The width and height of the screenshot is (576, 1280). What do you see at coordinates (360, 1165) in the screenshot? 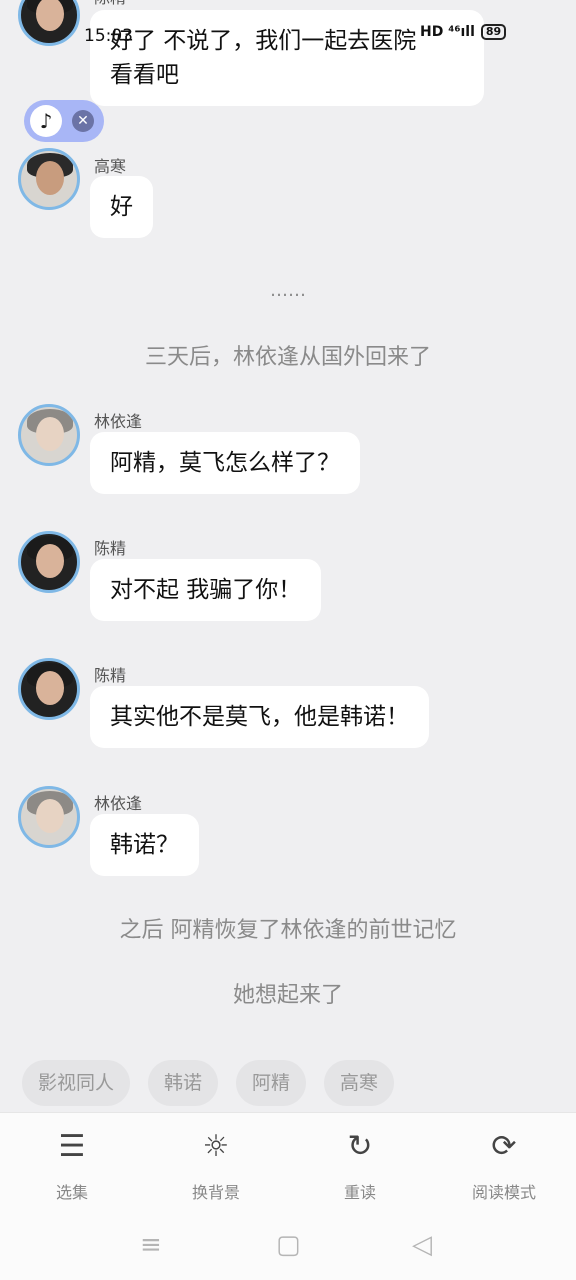
I see `reread-button: ↻ 重读` at bounding box center [360, 1165].